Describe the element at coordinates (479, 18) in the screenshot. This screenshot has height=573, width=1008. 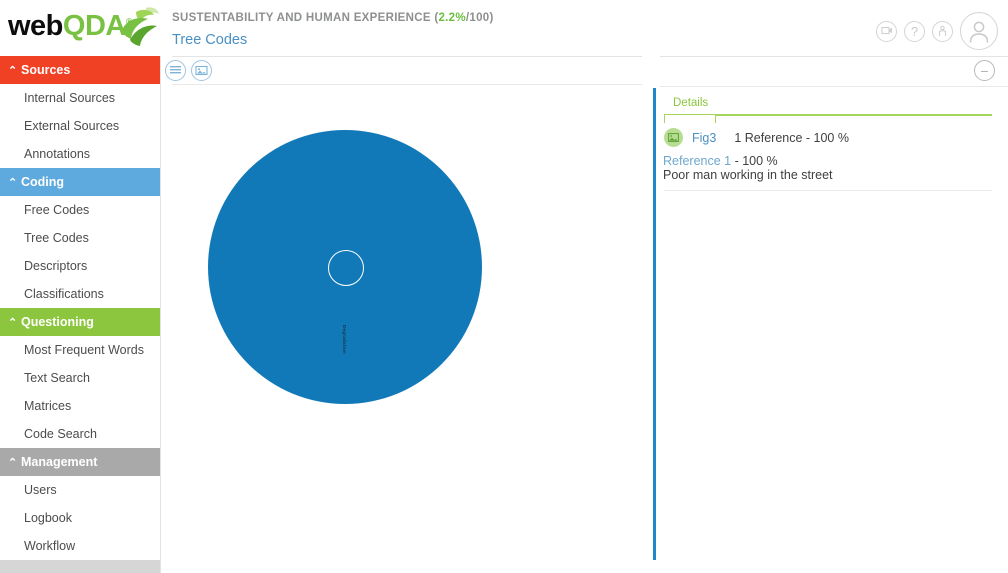
I see `coverage-total: /100)` at that location.